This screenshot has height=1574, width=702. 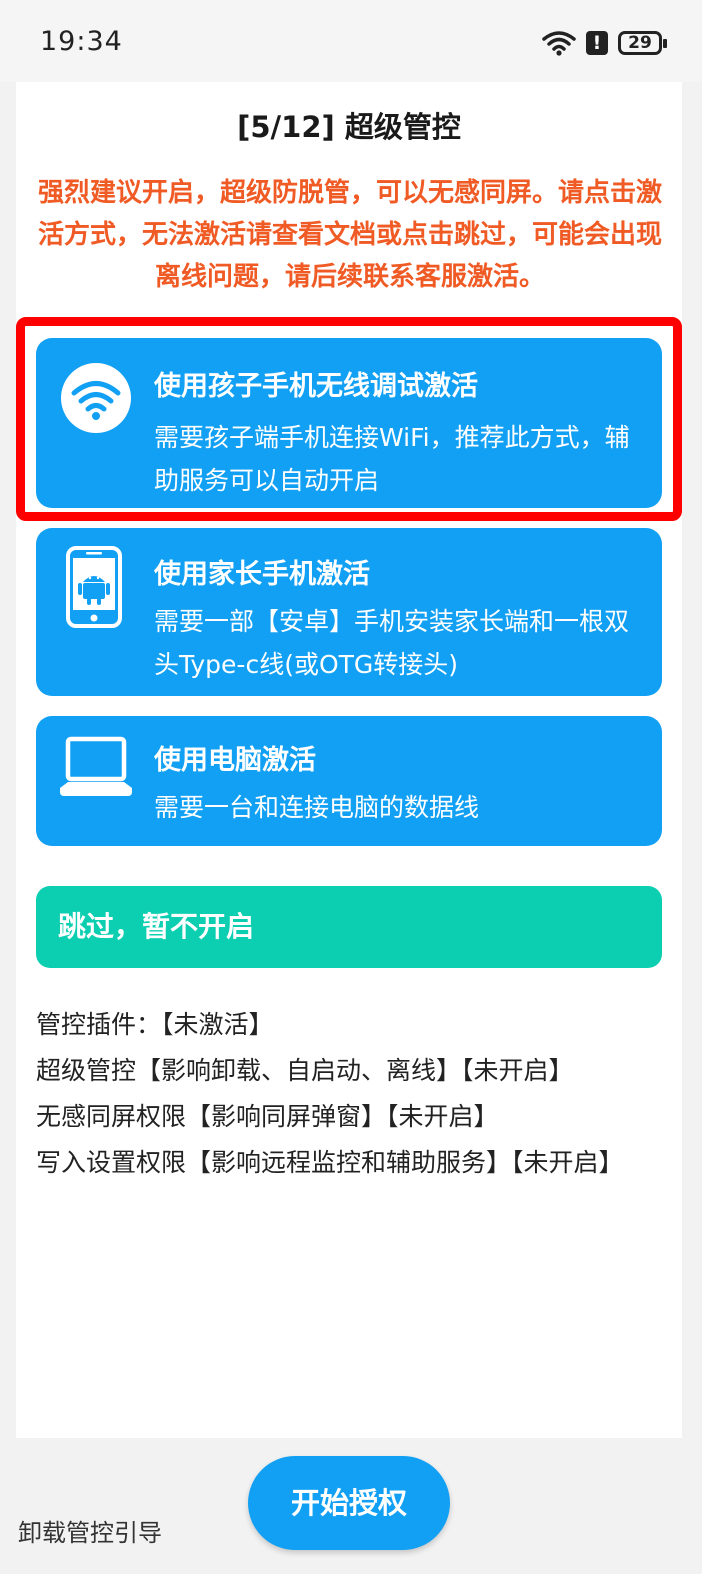 What do you see at coordinates (642, 43) in the screenshot?
I see `battery-icon: 29` at bounding box center [642, 43].